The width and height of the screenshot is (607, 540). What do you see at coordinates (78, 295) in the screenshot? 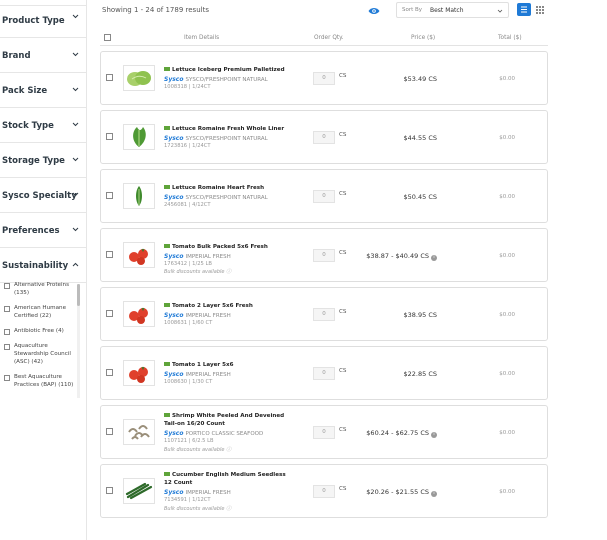
I see `sidebar-scrollbar-thumb` at bounding box center [78, 295].